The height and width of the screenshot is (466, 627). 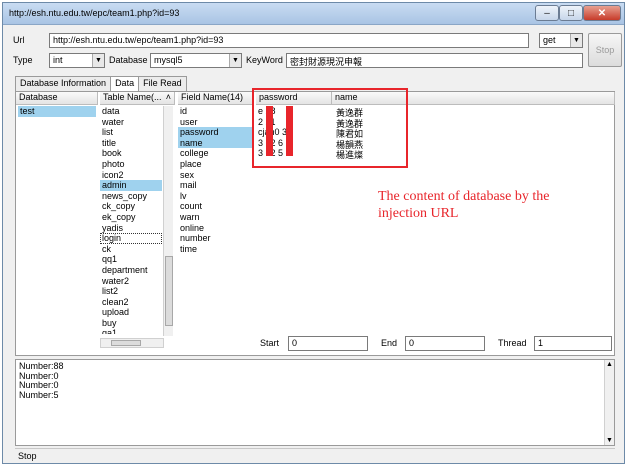 I want to click on scroll-thumb, so click(x=169, y=291).